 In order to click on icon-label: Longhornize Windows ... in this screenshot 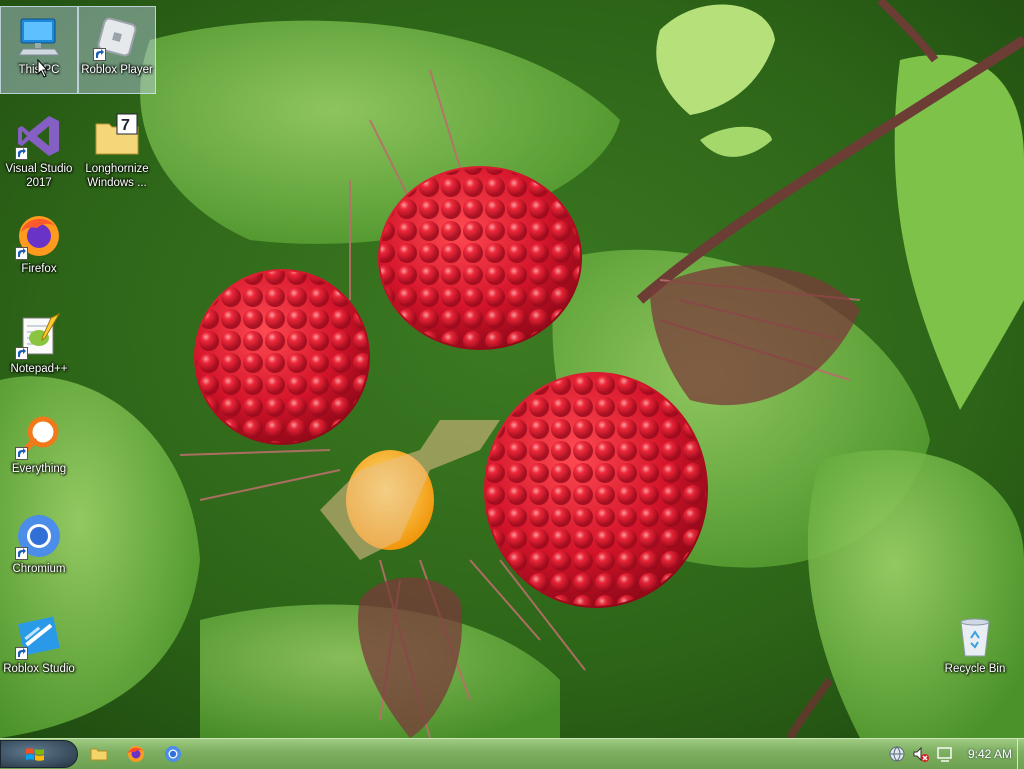, I will do `click(117, 176)`.